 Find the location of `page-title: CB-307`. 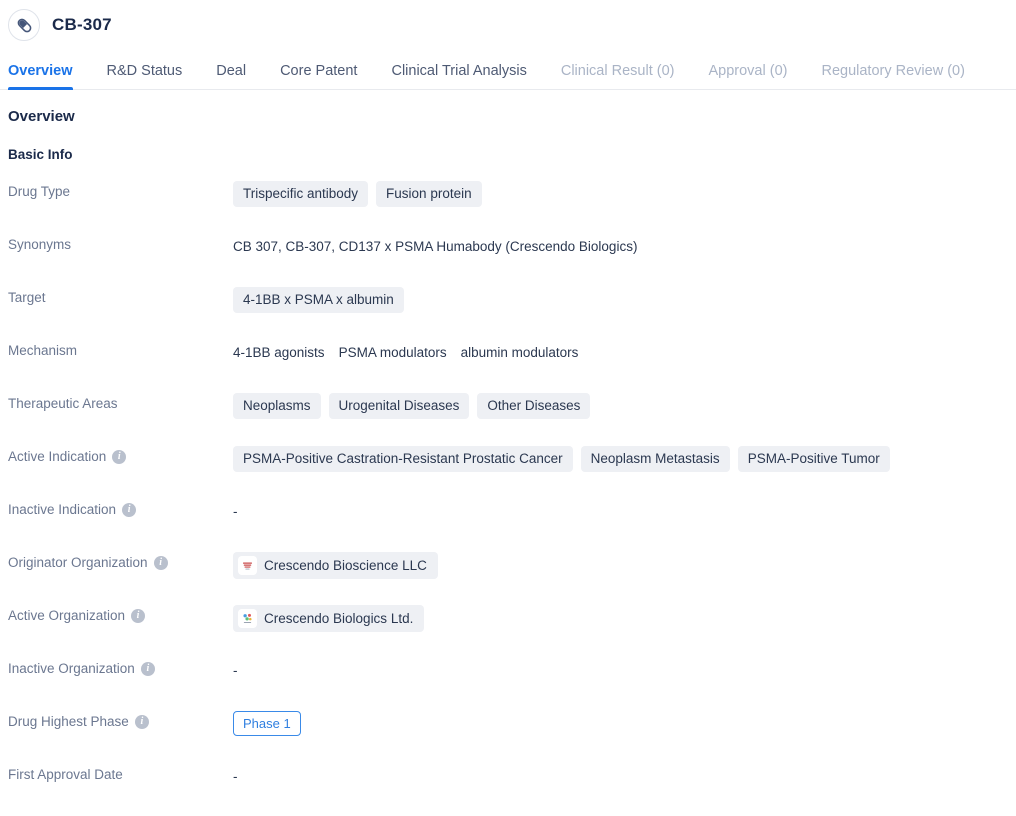

page-title: CB-307 is located at coordinates (82, 24).